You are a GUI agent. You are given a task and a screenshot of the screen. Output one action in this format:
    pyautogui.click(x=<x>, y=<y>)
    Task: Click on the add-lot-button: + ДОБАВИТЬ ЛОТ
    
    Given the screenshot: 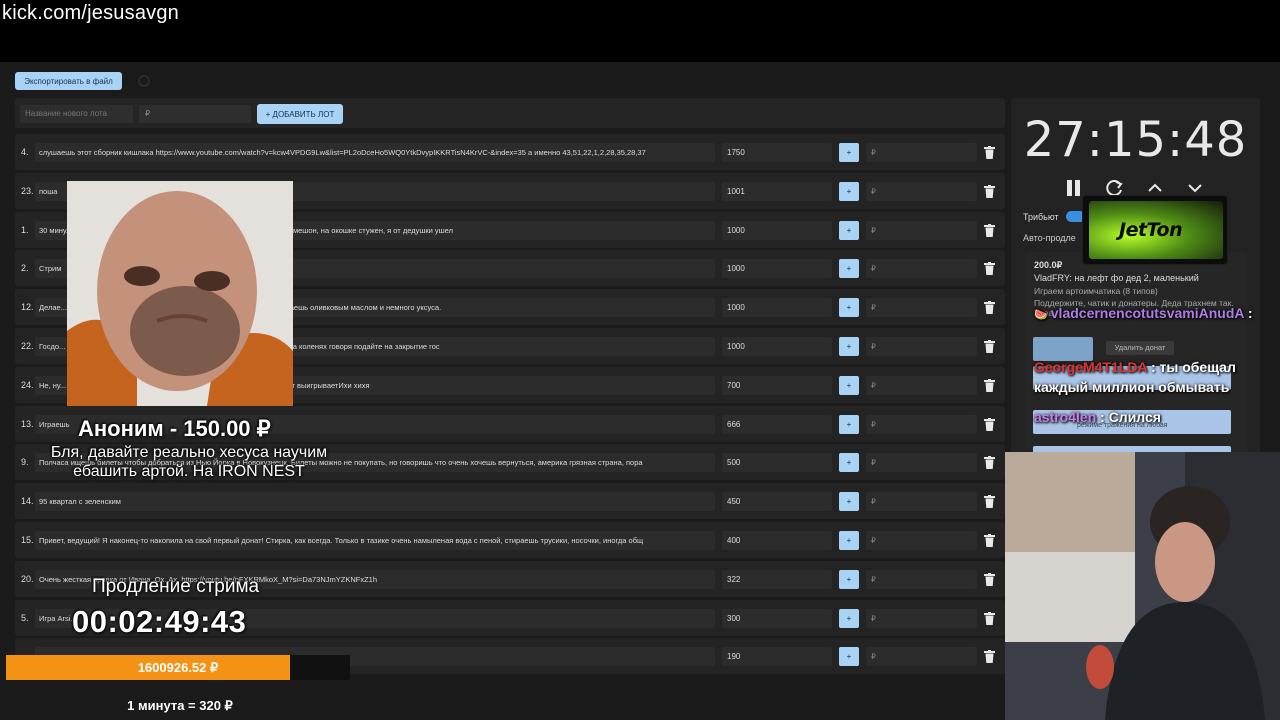 What is the action you would take?
    pyautogui.click(x=300, y=114)
    